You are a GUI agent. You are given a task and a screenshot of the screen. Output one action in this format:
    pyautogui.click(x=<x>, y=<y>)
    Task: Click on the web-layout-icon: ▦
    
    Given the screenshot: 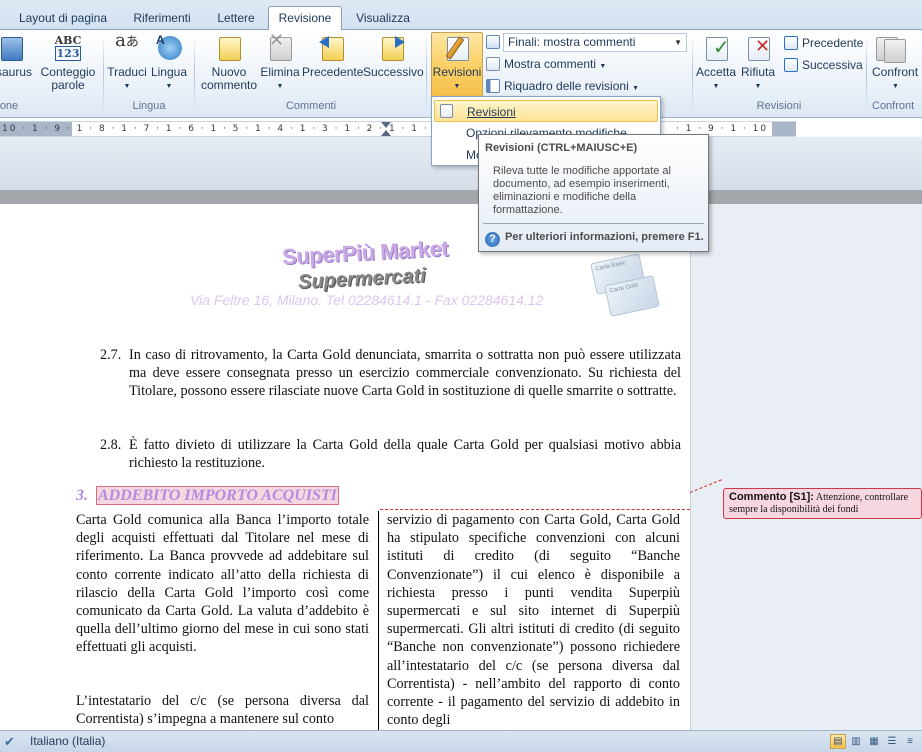 What is the action you would take?
    pyautogui.click(x=874, y=741)
    